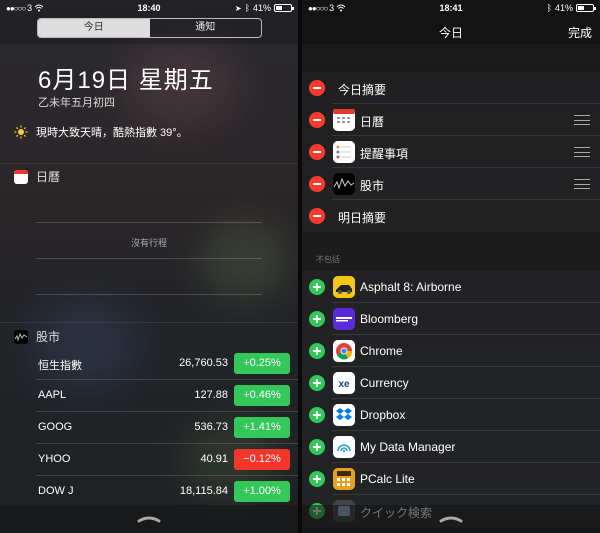 This screenshot has width=600, height=533. Describe the element at coordinates (408, 447) in the screenshot. I see `widget-label: My Data Manager` at that location.